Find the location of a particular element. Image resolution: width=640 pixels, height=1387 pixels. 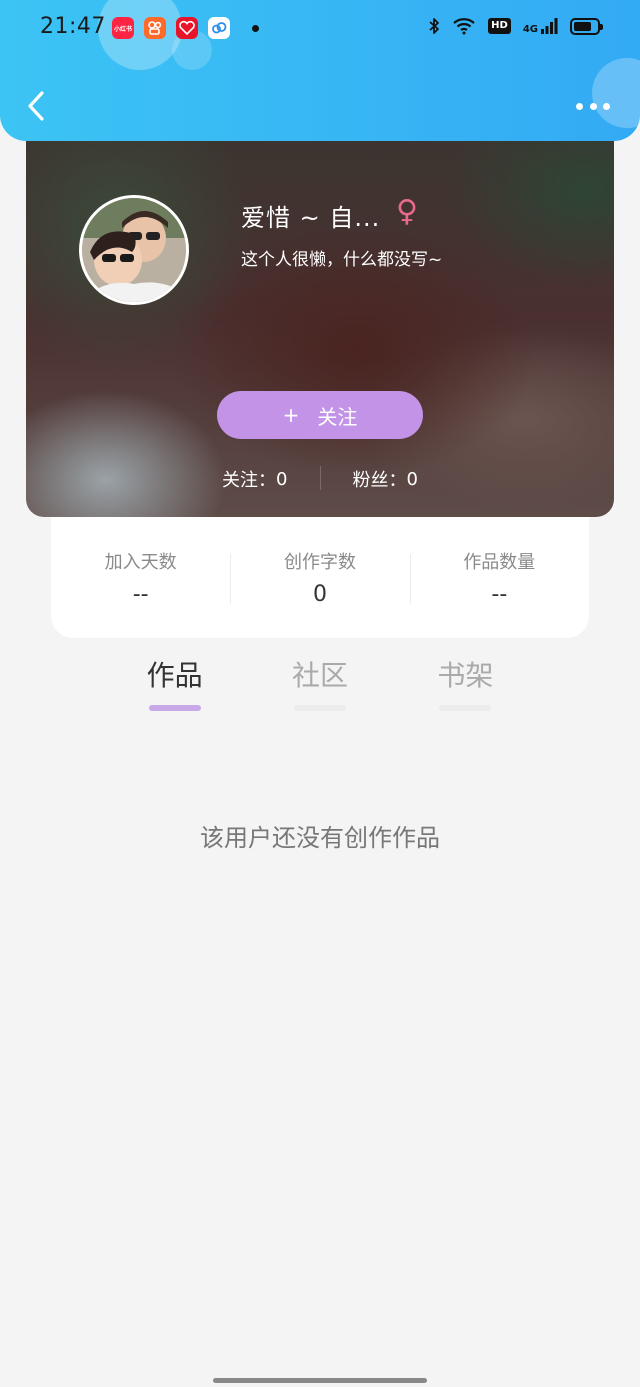

network-type: 4G is located at coordinates (530, 29).